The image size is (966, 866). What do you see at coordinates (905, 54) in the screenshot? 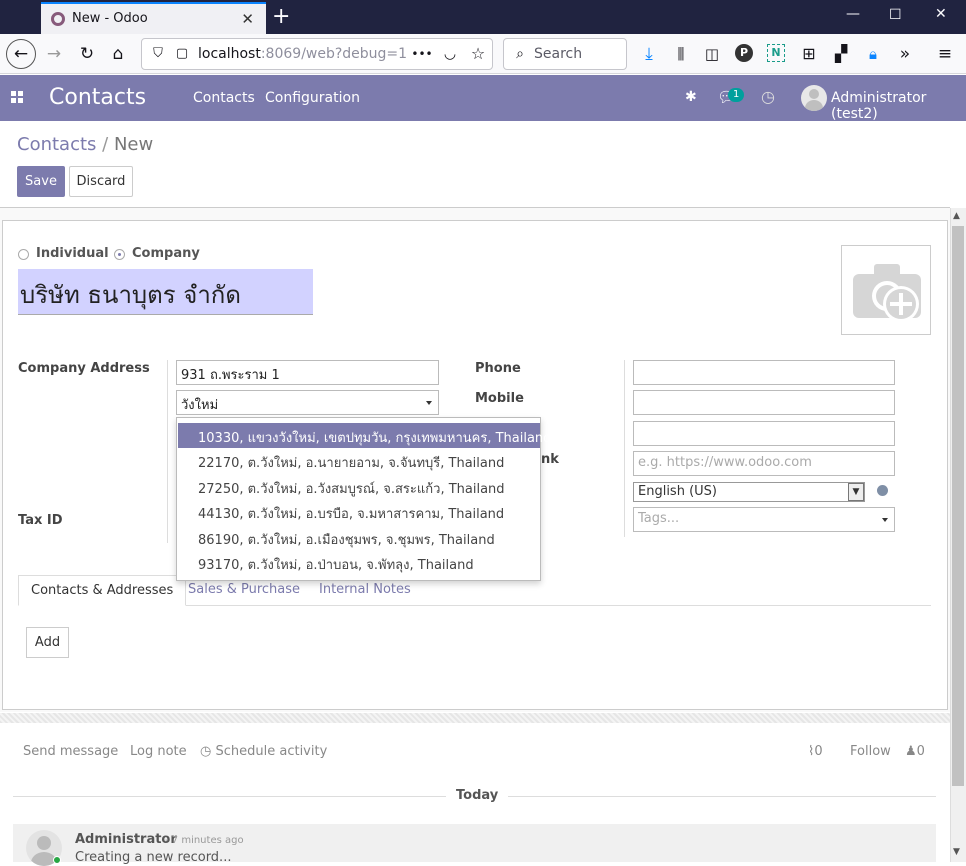
I see `overflow-chevron-icon: »` at bounding box center [905, 54].